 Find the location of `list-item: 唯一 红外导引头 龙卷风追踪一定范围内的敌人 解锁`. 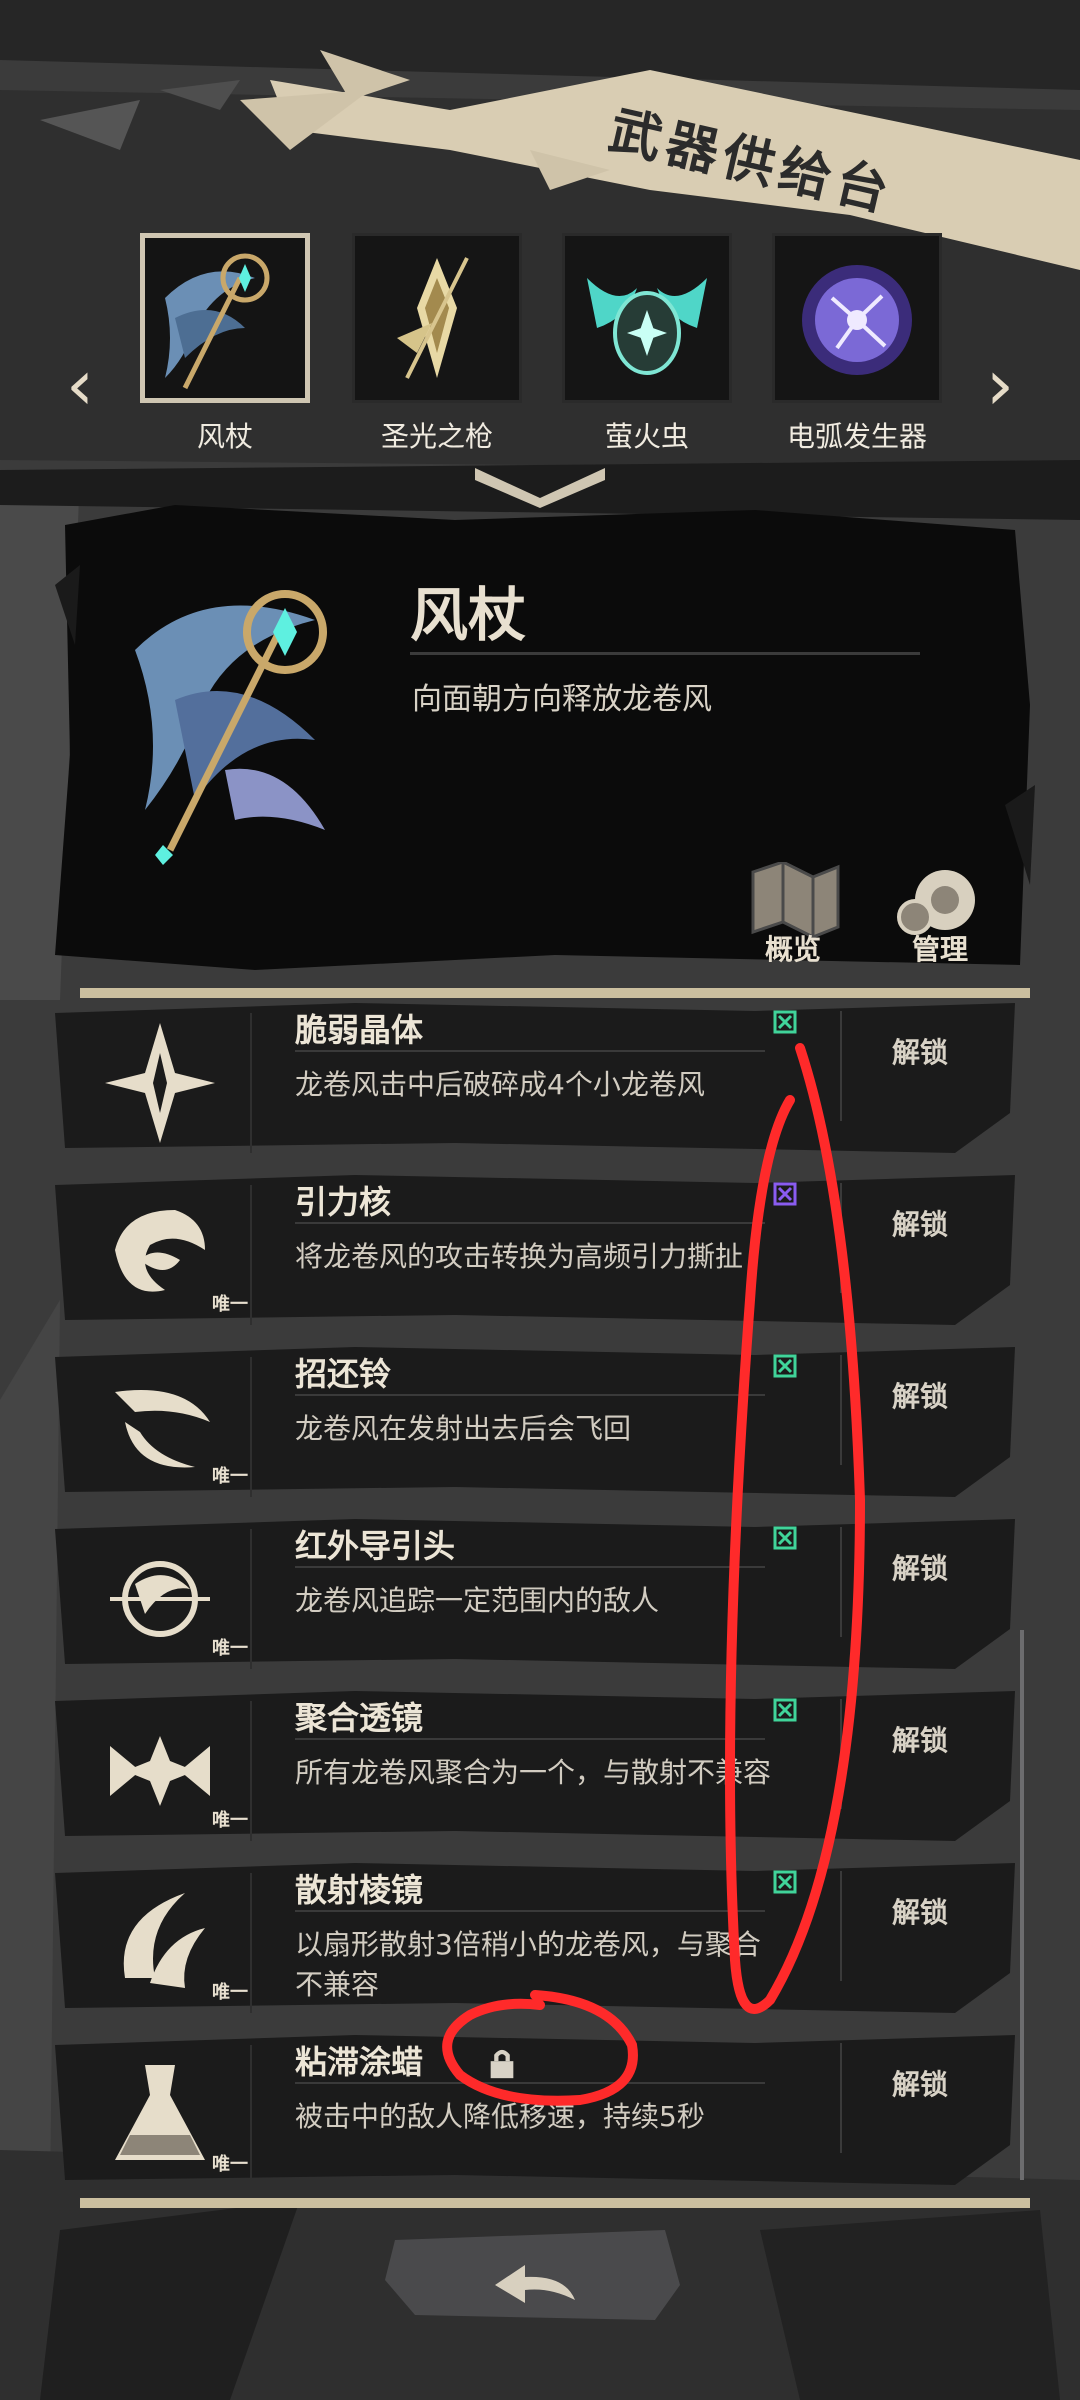

list-item: 唯一 红外导引头 龙卷风追踪一定范围内的敌人 解锁 is located at coordinates (535, 1599).